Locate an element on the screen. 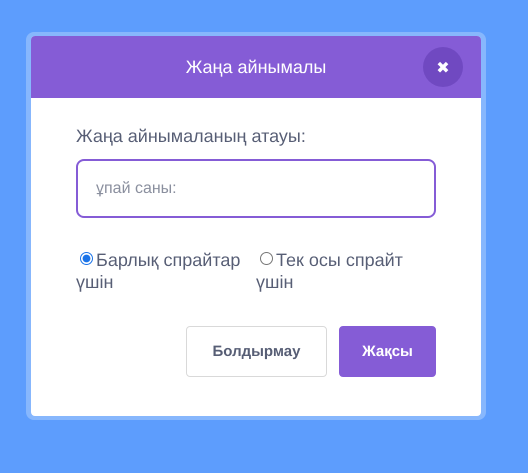  close-button: ✖ is located at coordinates (443, 67).